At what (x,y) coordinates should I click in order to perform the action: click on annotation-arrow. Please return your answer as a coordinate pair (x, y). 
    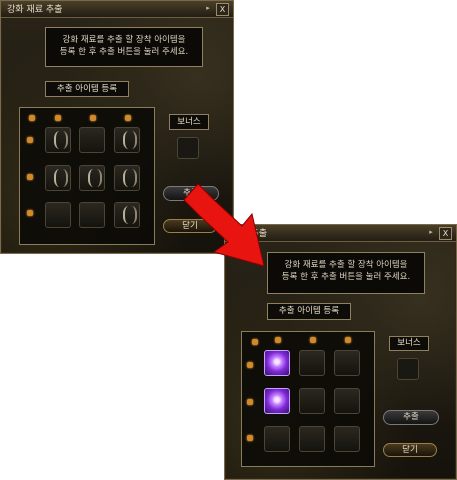
    Looking at the image, I should click on (224, 225).